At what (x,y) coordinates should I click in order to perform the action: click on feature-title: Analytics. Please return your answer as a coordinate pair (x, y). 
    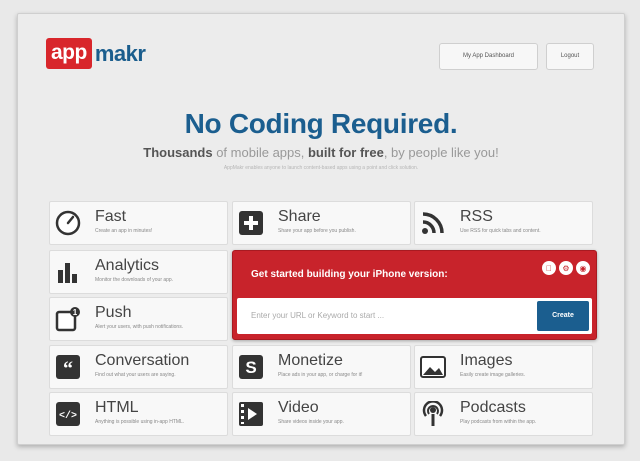
    Looking at the image, I should click on (127, 265).